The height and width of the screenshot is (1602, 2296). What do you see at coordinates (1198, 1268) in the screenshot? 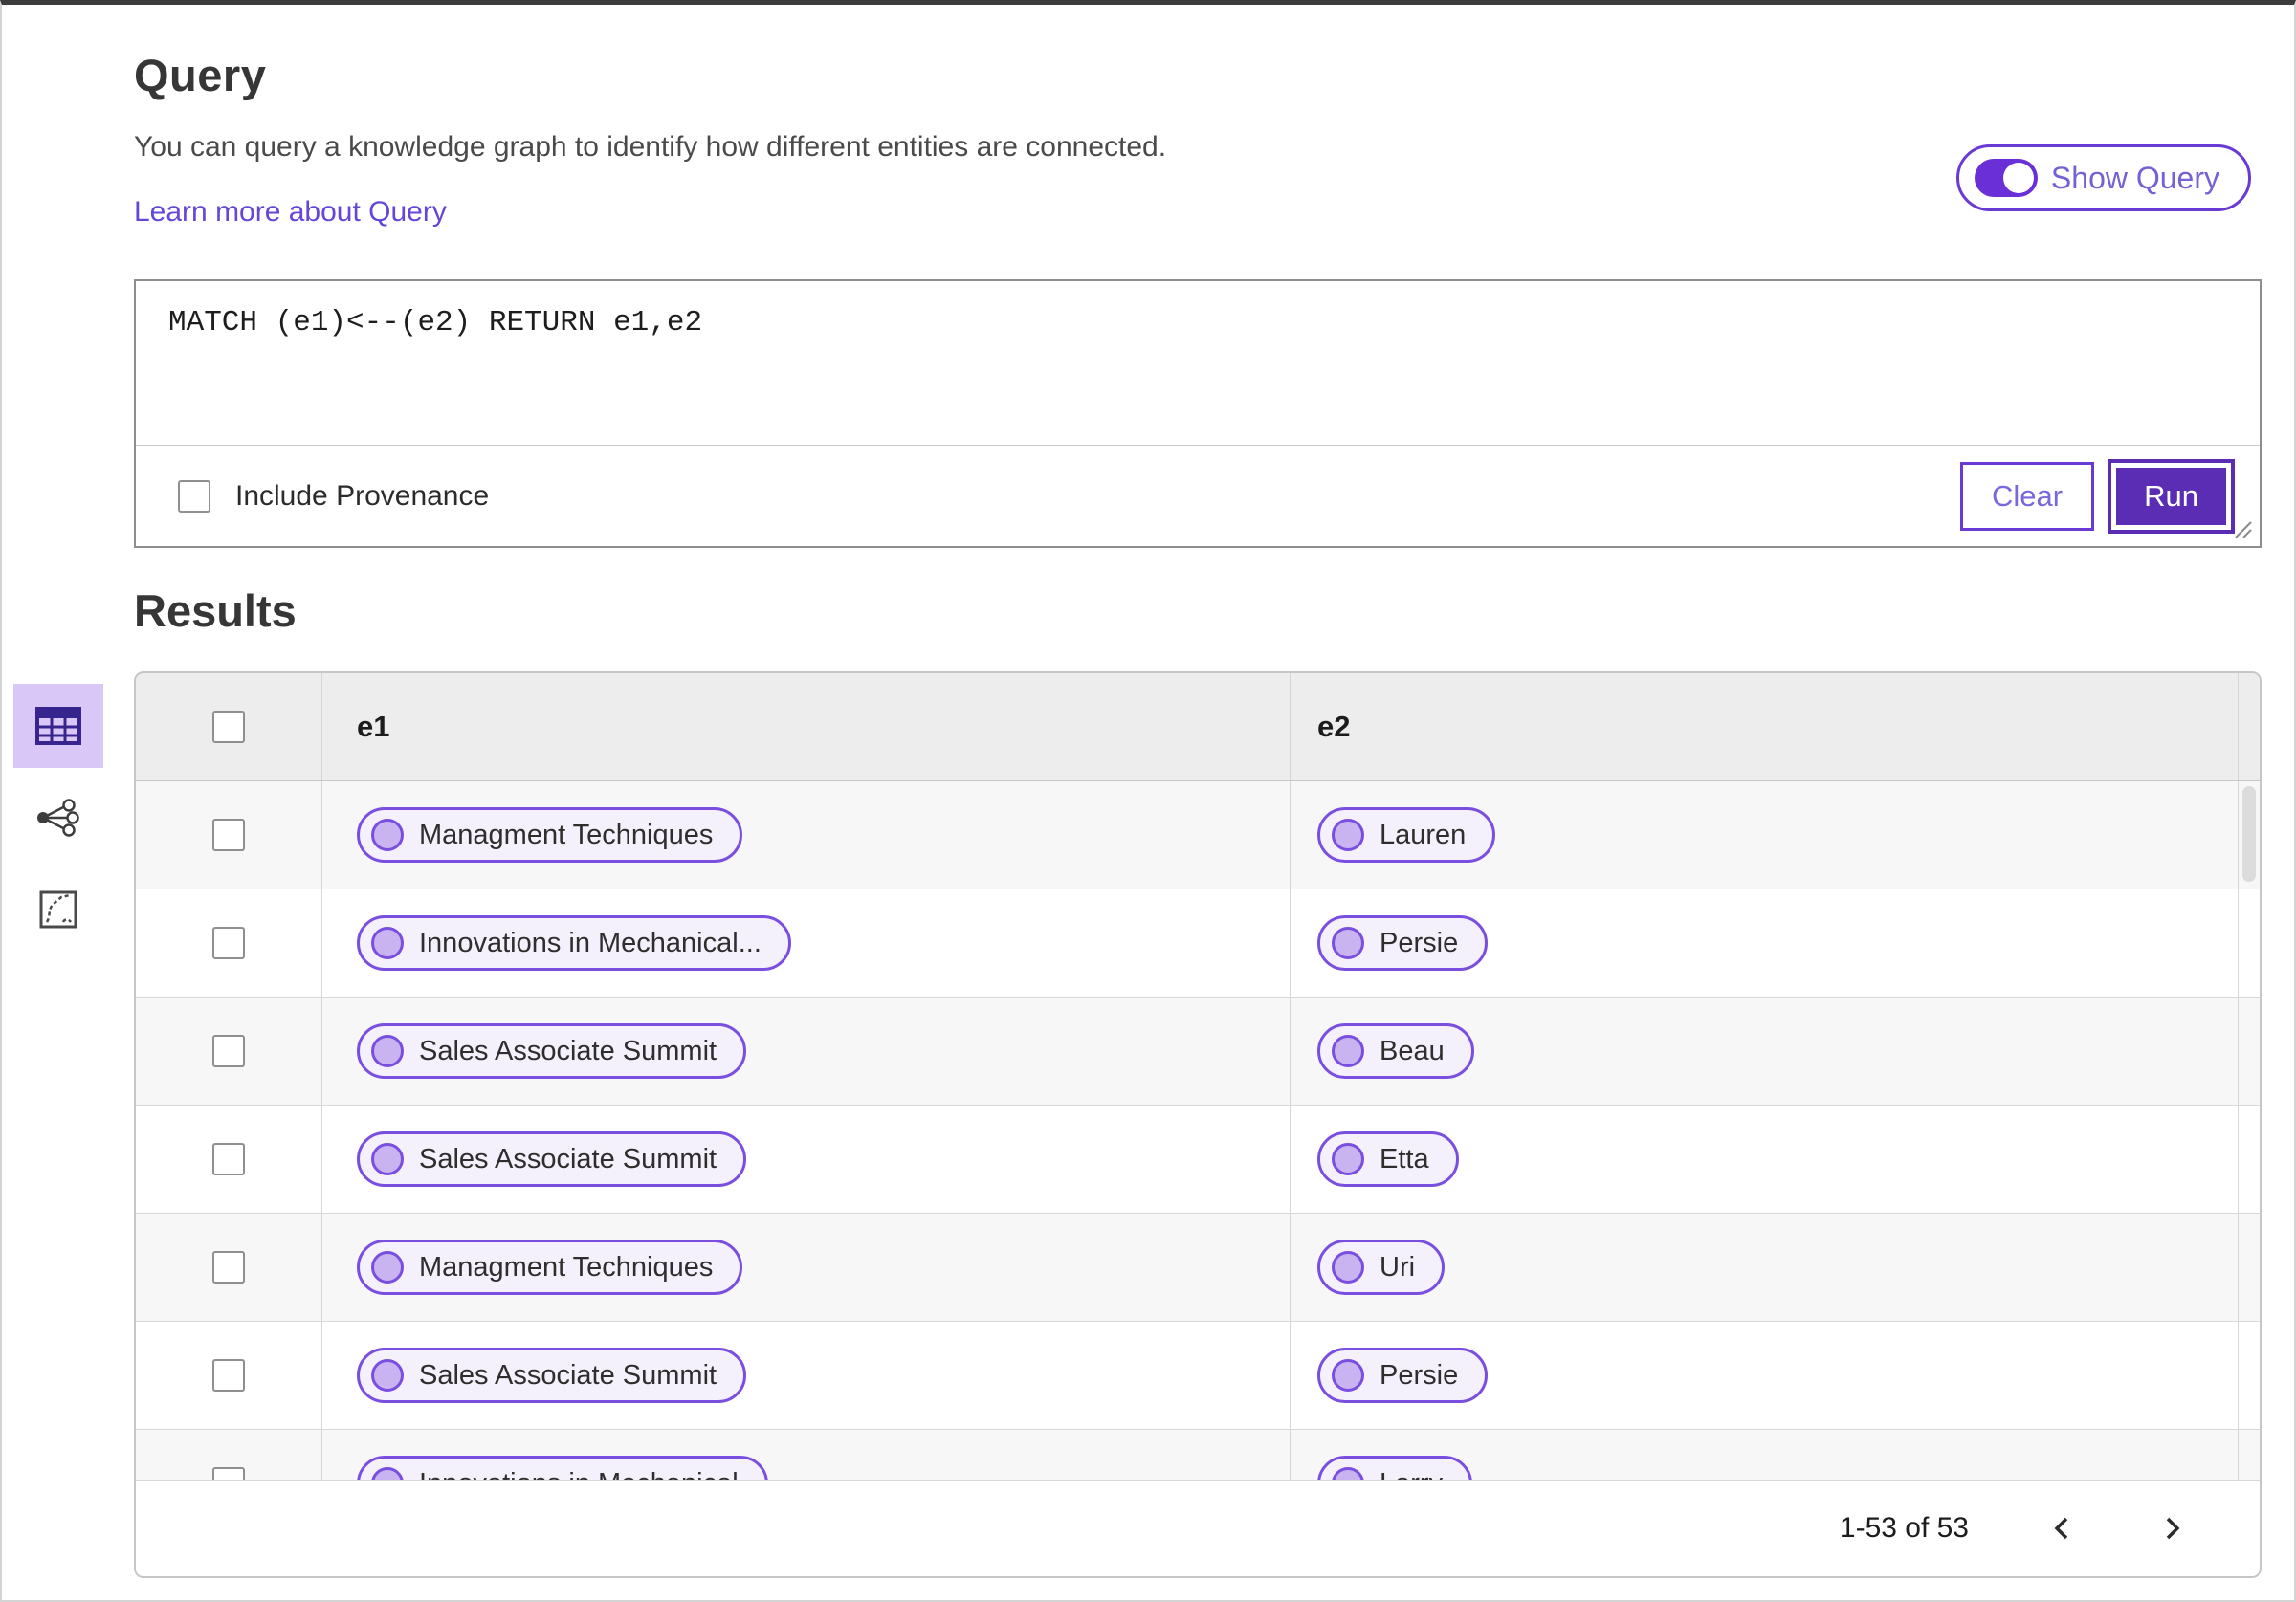
I see `table-row: Managment Techniques Uri` at bounding box center [1198, 1268].